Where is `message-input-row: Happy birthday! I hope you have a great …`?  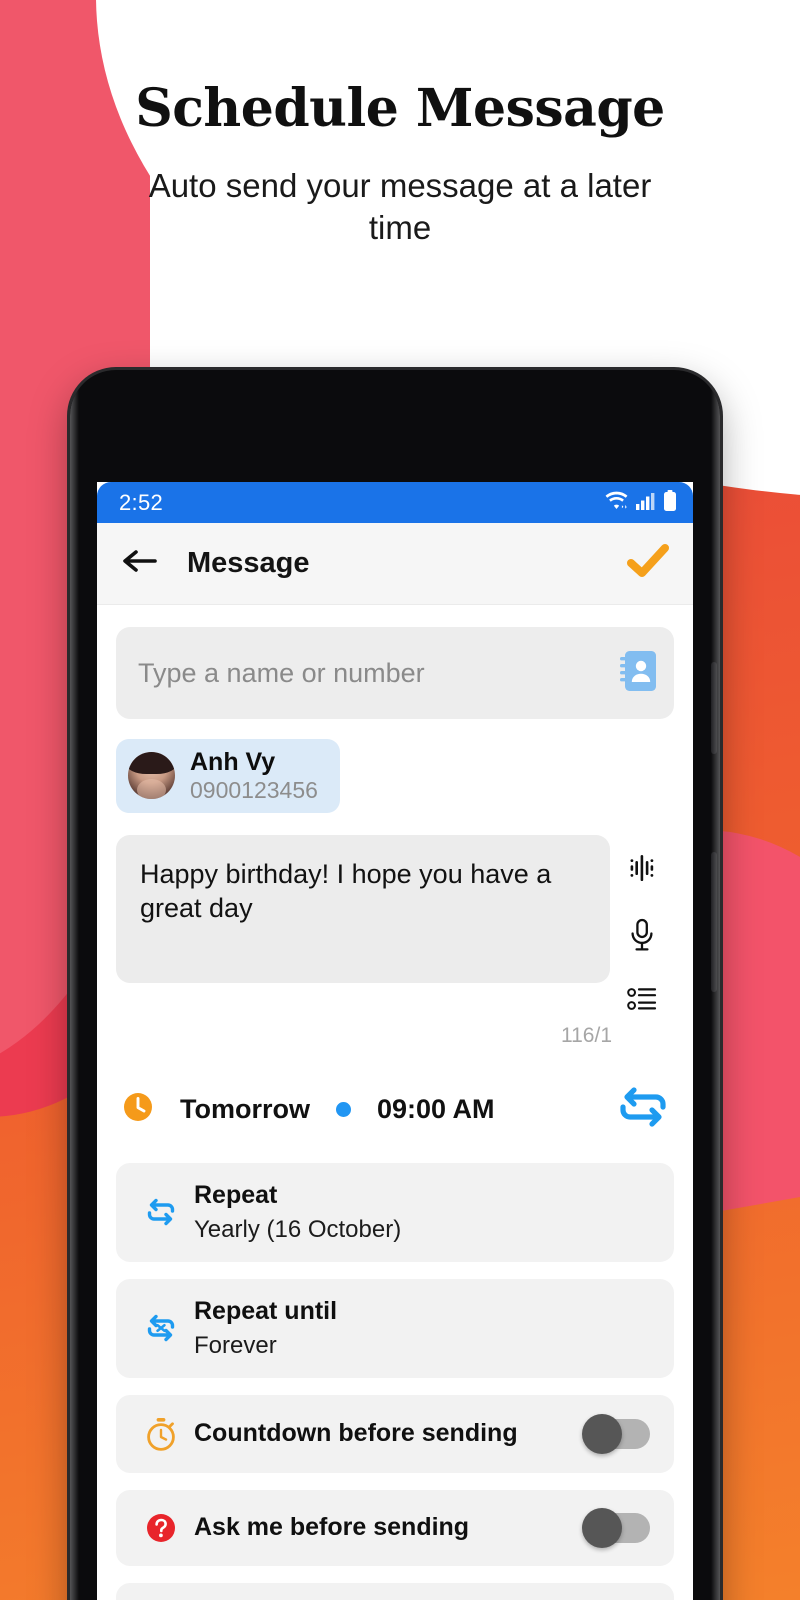
message-input-row: Happy birthday! I hope you have a great … is located at coordinates (395, 926).